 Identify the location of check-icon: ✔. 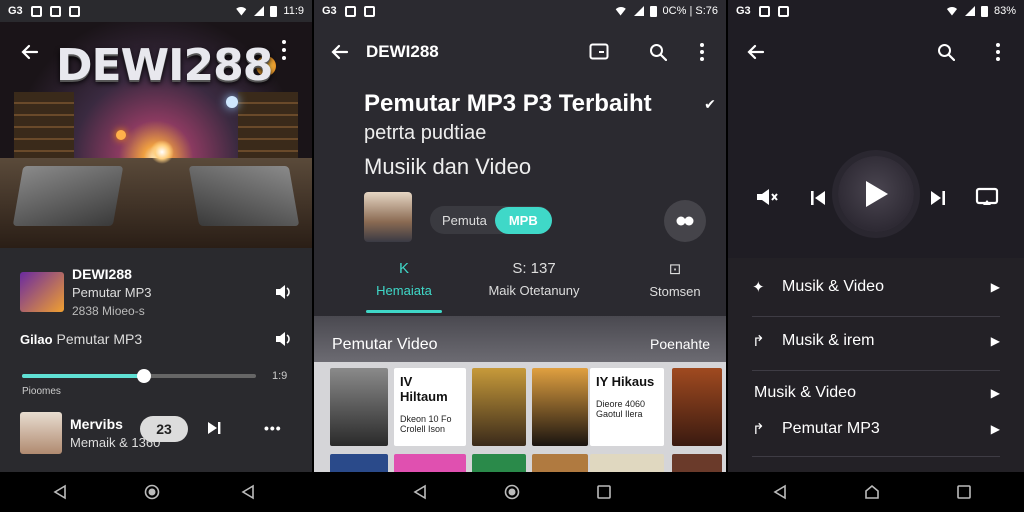
(710, 103).